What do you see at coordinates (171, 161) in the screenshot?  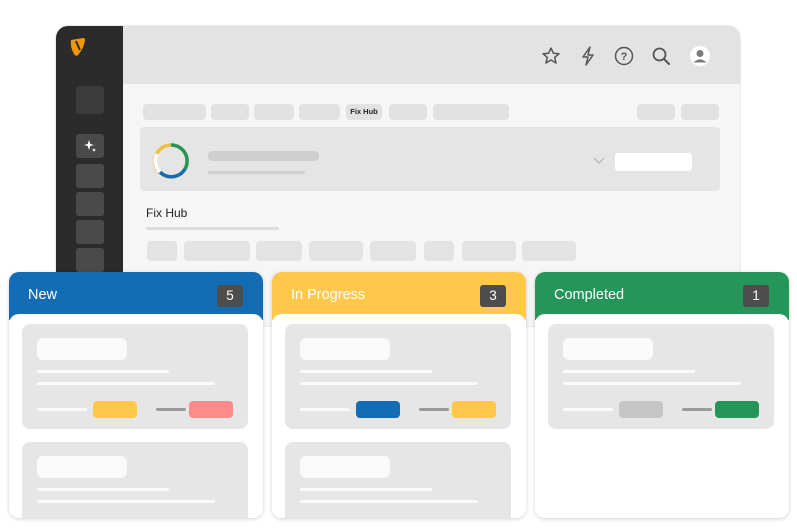 I see `progress-ring-icon` at bounding box center [171, 161].